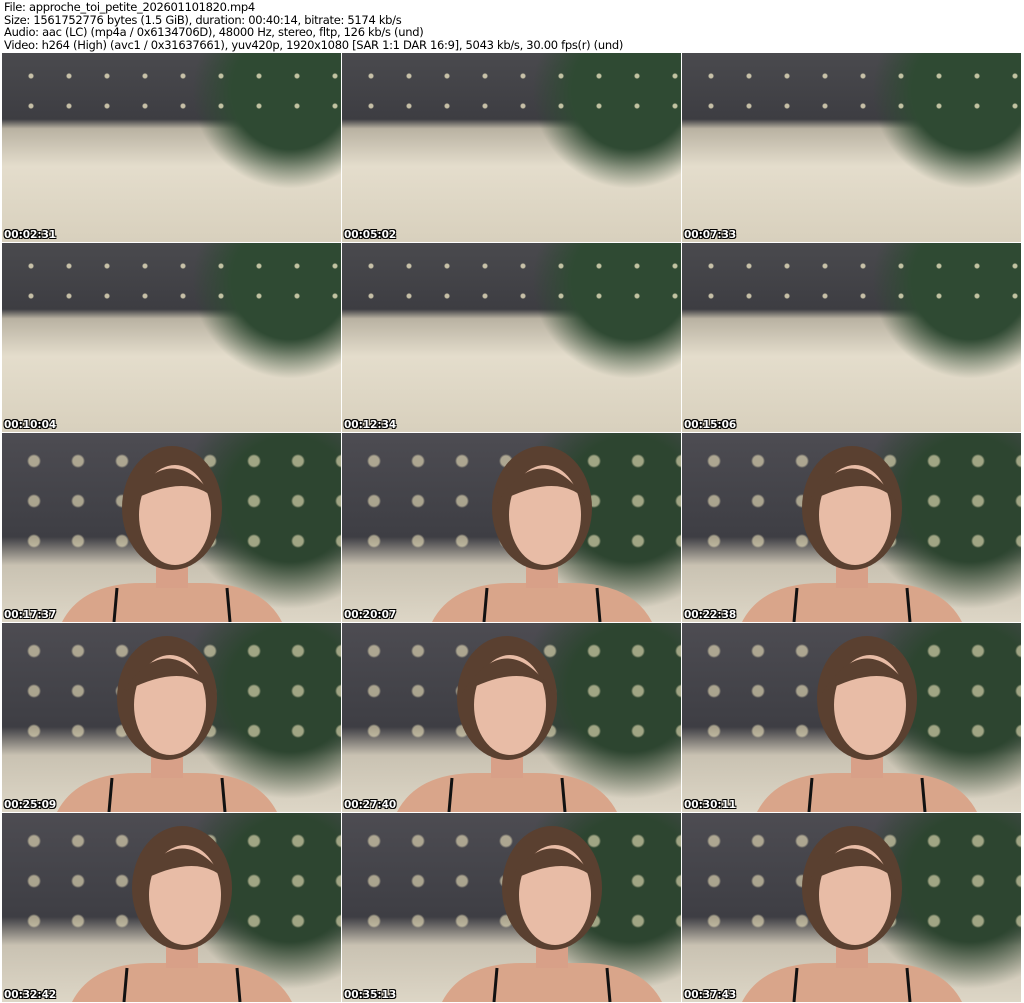 This screenshot has width=1024, height=1003. I want to click on video-thumbnail: 00:22:38, so click(851, 527).